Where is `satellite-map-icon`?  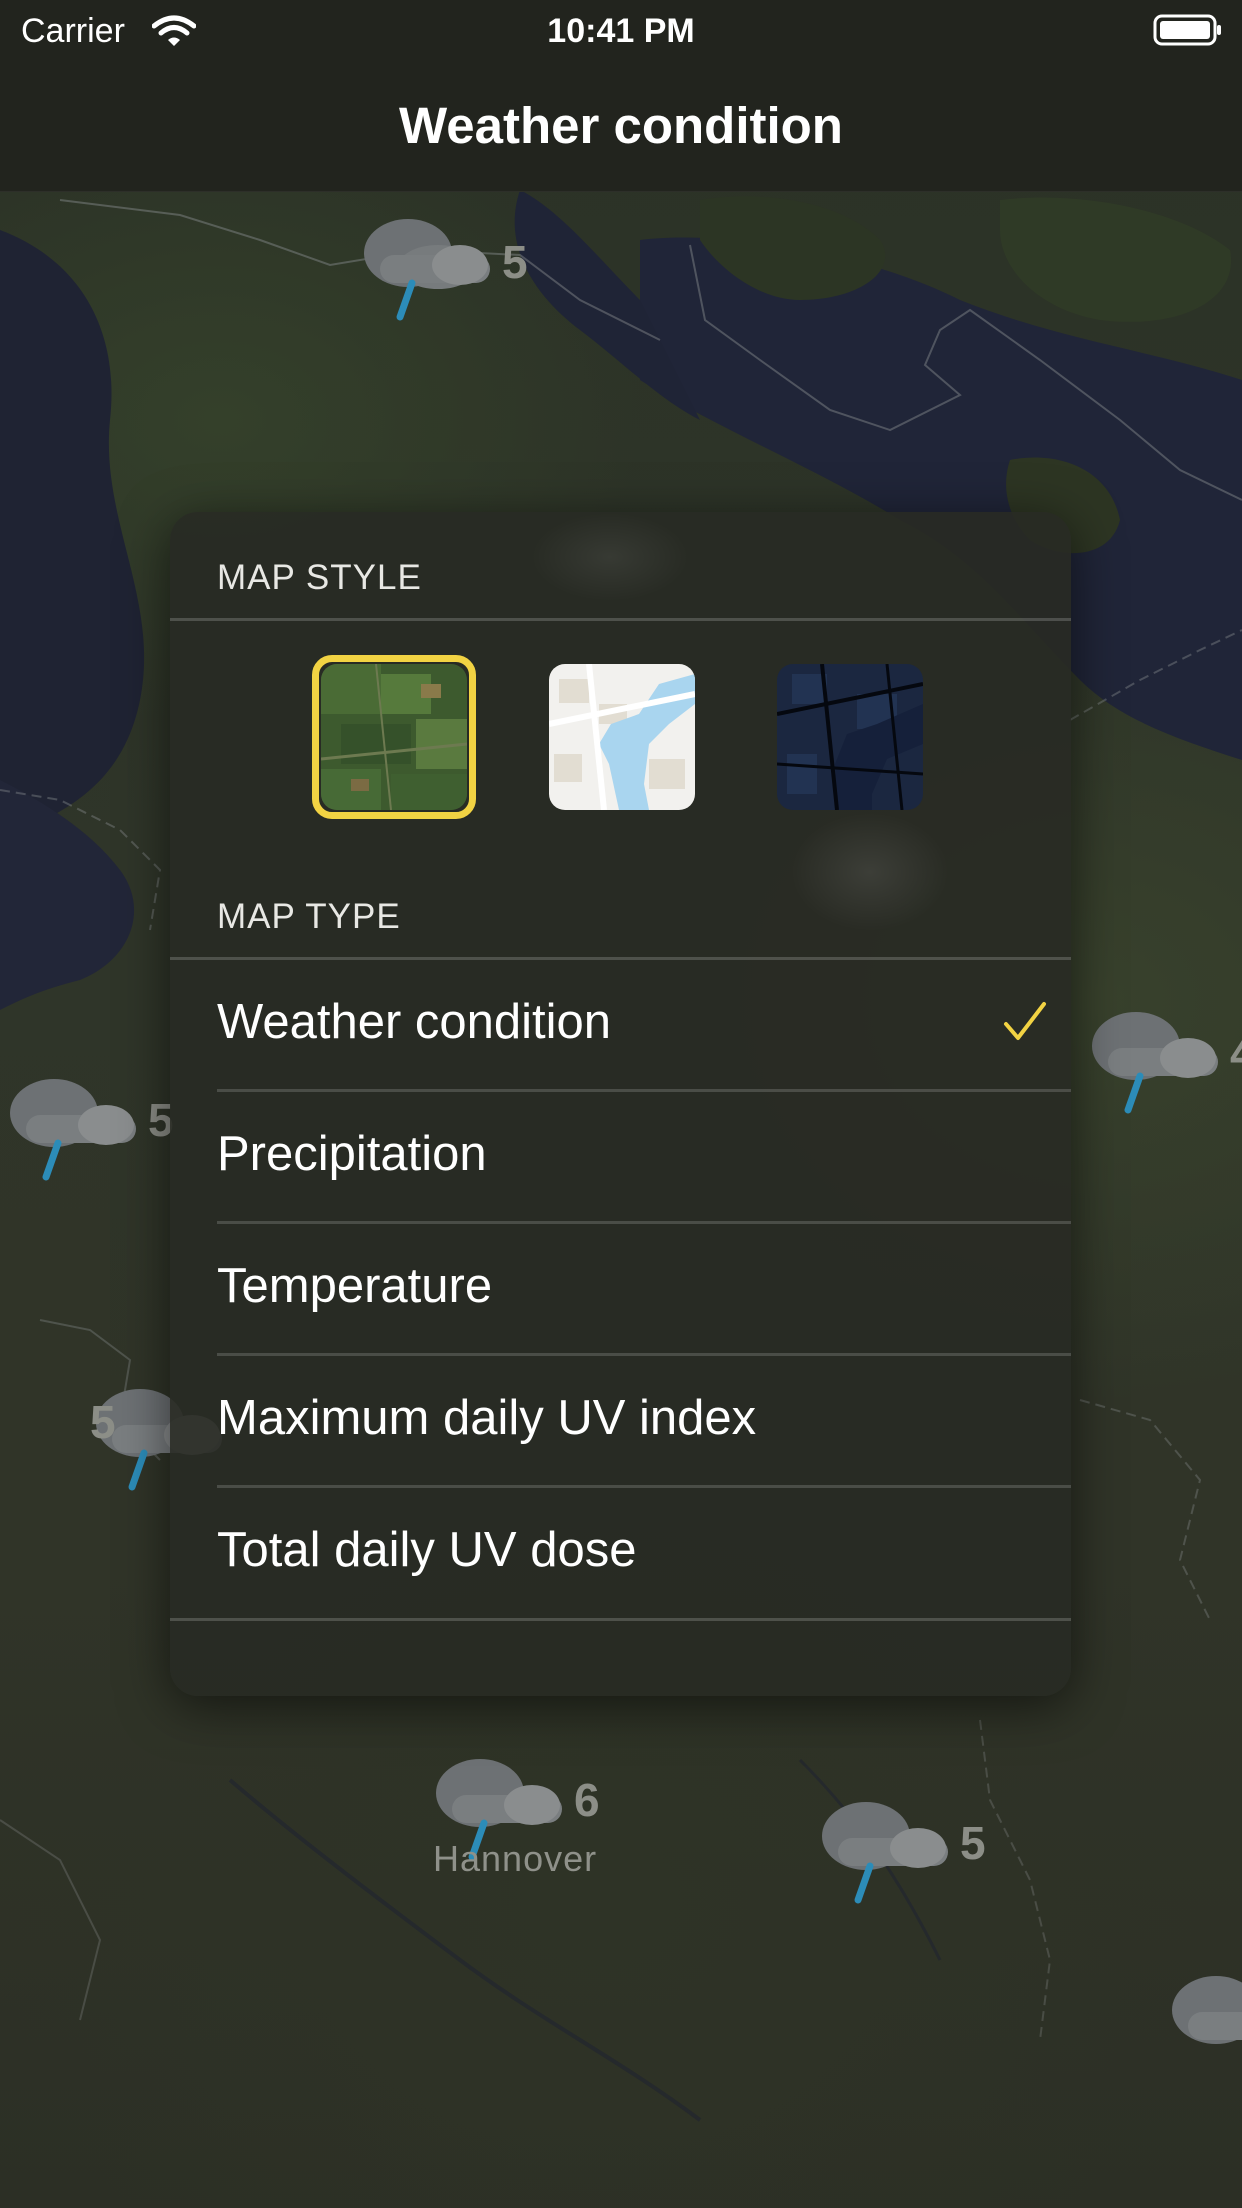 satellite-map-icon is located at coordinates (394, 737).